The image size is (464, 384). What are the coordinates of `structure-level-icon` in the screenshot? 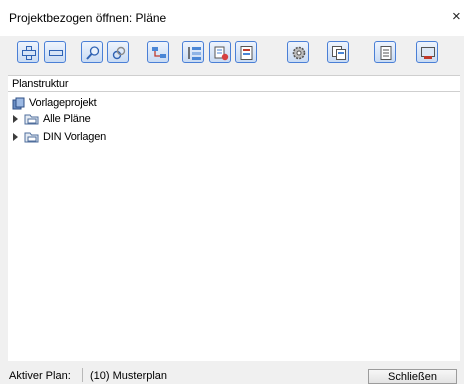 It's located at (159, 52).